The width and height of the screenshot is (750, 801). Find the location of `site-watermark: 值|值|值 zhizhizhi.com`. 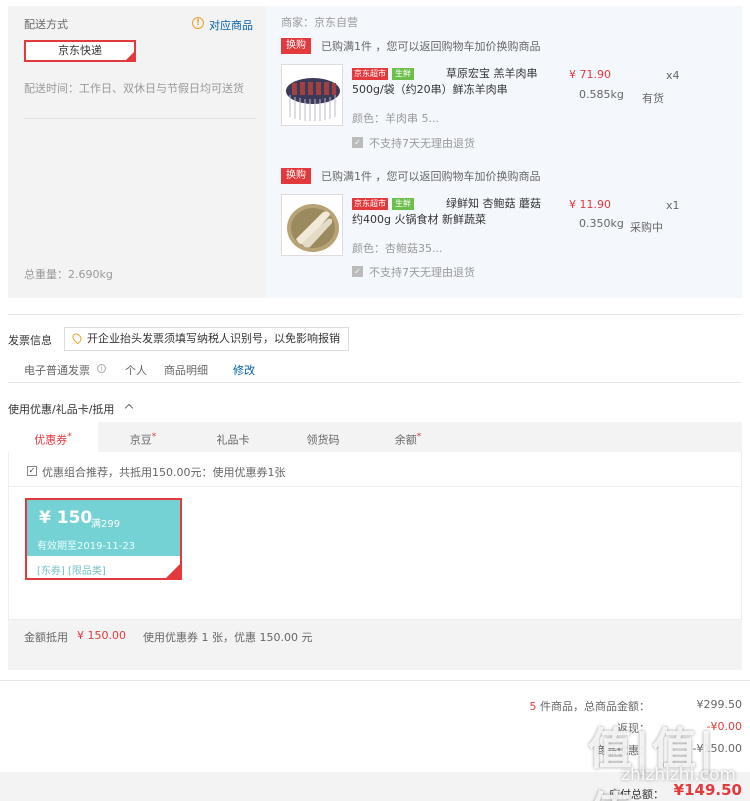

site-watermark: 值|值|值 zhizhizhi.com is located at coordinates (663, 748).